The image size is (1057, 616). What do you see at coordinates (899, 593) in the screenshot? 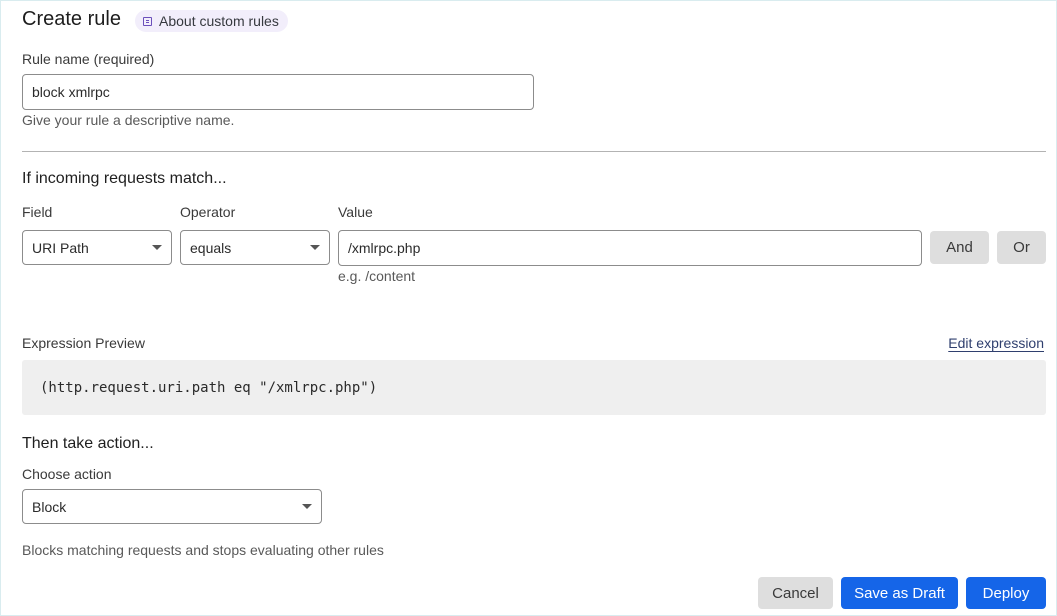
I see `save-as-draft-button: Save as Draft` at bounding box center [899, 593].